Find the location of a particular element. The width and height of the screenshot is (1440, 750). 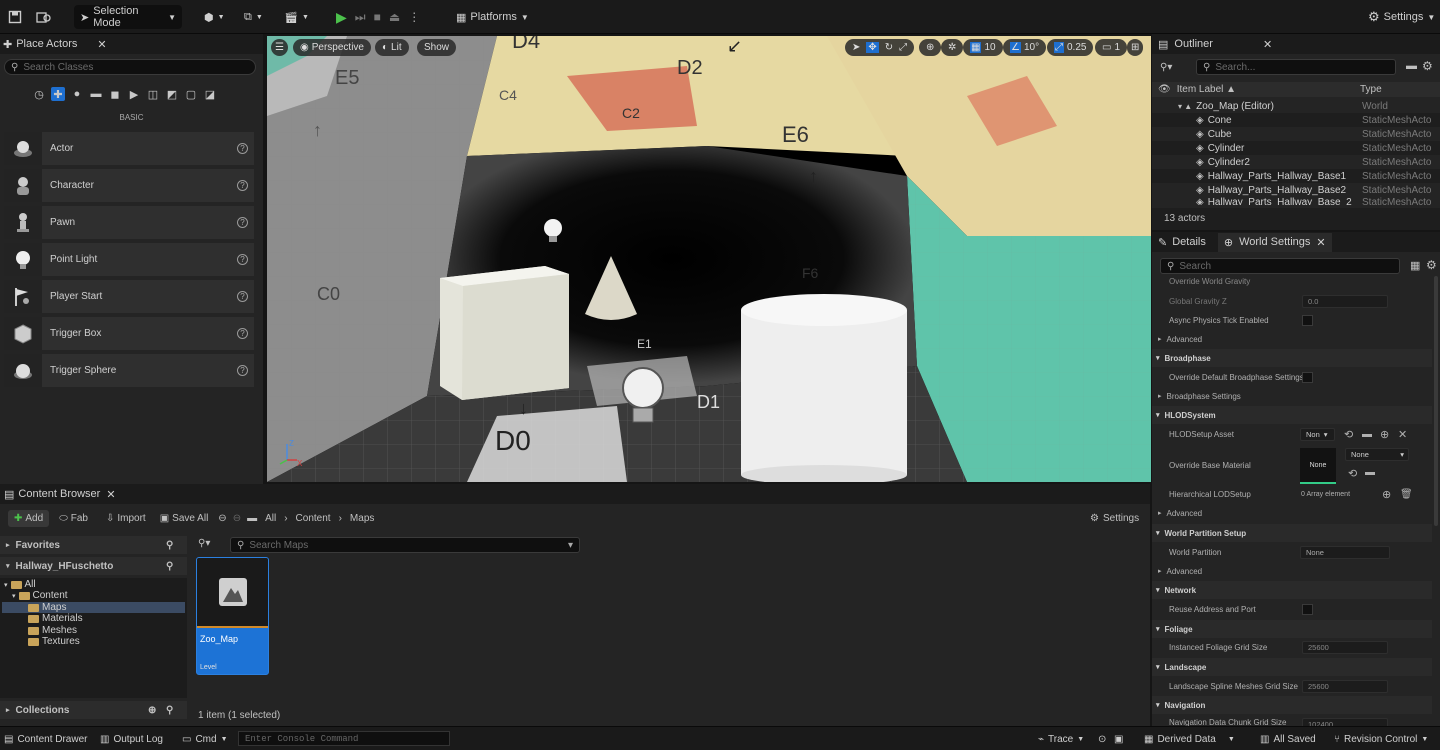

outliner-row: ▾ ▲ Zoo_Map (Editor) World is located at coordinates (1296, 106).